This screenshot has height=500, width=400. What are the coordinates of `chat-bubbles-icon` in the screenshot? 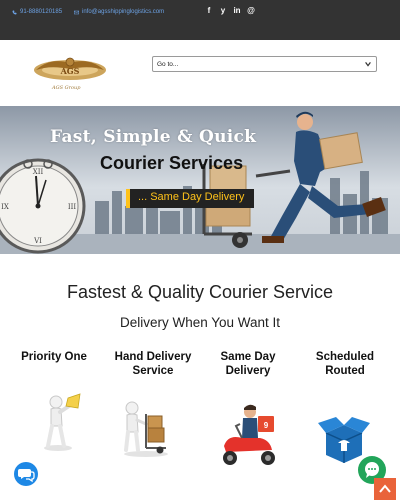 It's located at (26, 476).